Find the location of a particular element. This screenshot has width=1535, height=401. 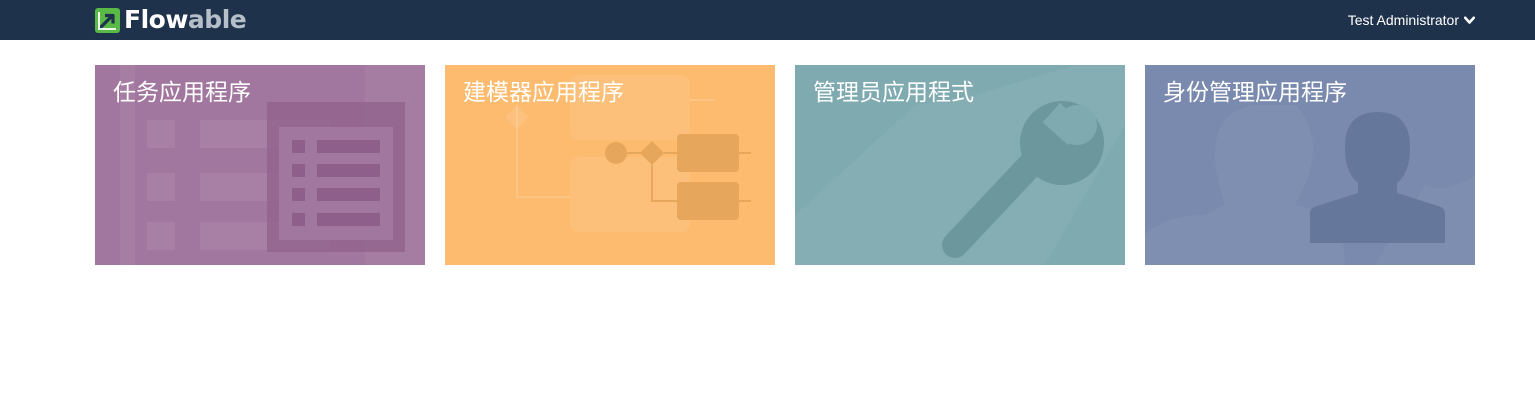

user-name: Test Administrator is located at coordinates (1403, 20).